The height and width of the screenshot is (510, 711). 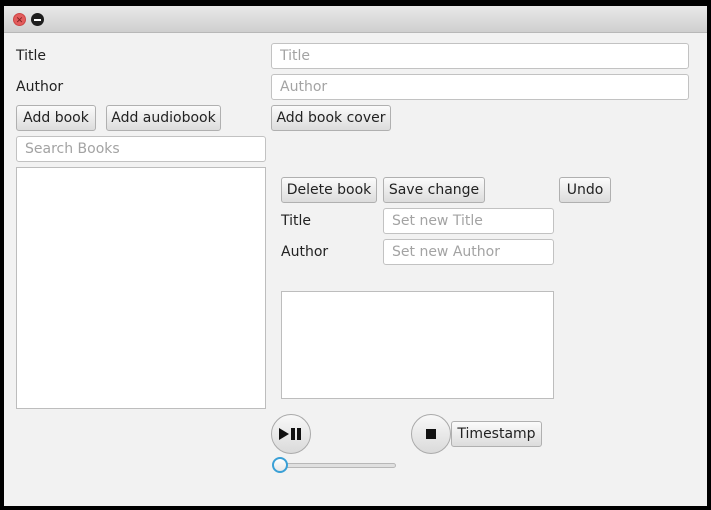 What do you see at coordinates (280, 465) in the screenshot?
I see `playback-slider-thumb` at bounding box center [280, 465].